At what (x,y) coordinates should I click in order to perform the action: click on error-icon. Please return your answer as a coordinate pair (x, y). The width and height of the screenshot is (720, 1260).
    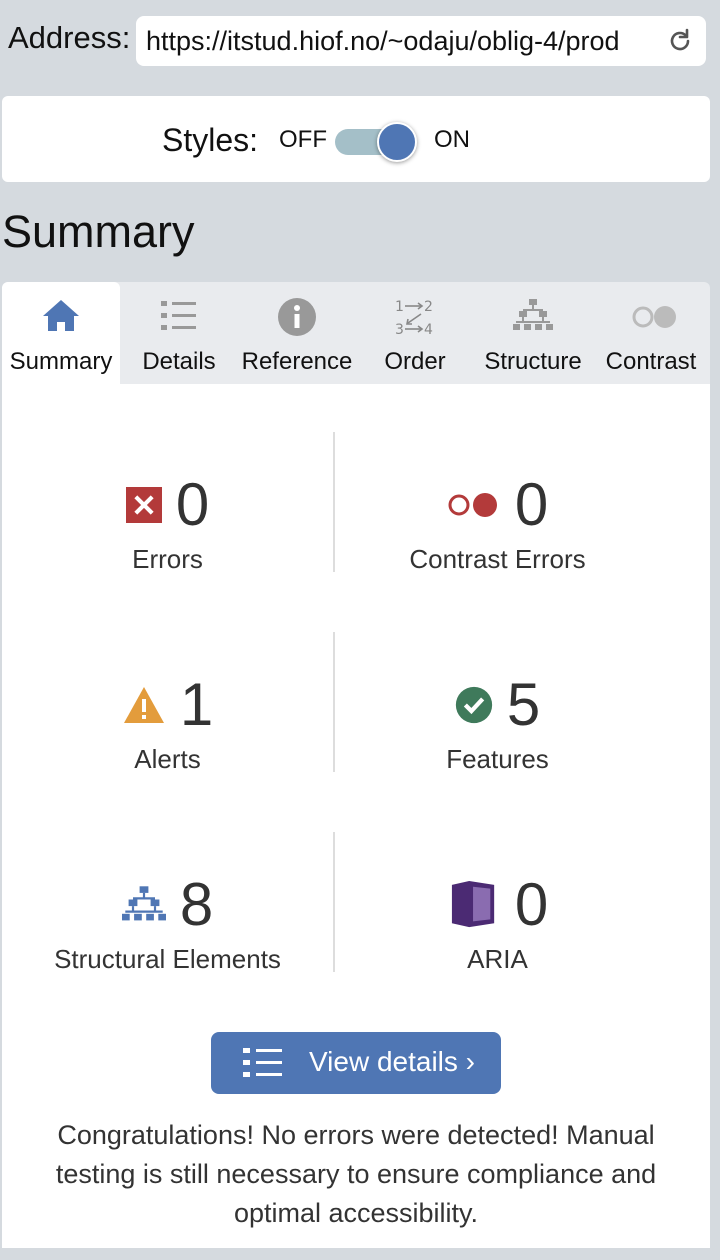
    Looking at the image, I should click on (143, 505).